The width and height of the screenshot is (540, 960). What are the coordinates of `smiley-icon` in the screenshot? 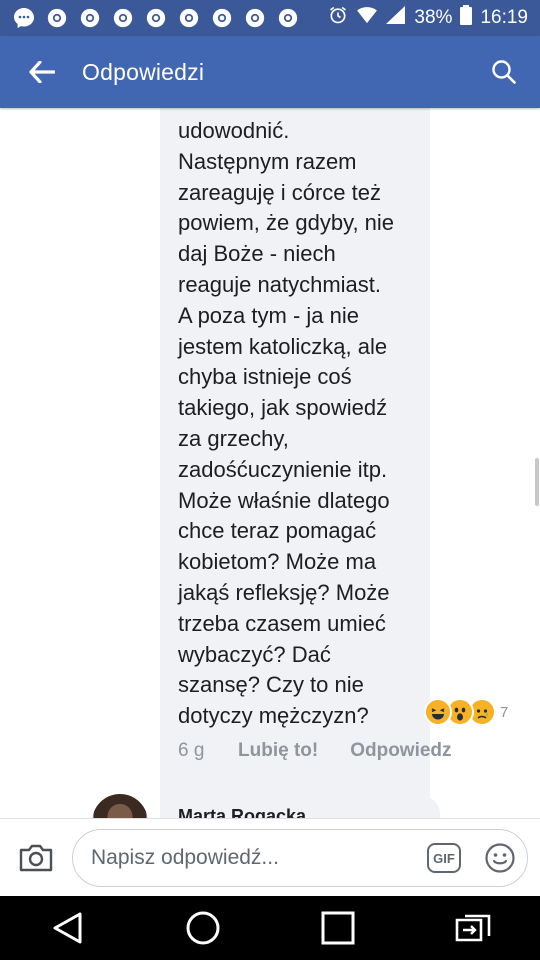 It's located at (500, 858).